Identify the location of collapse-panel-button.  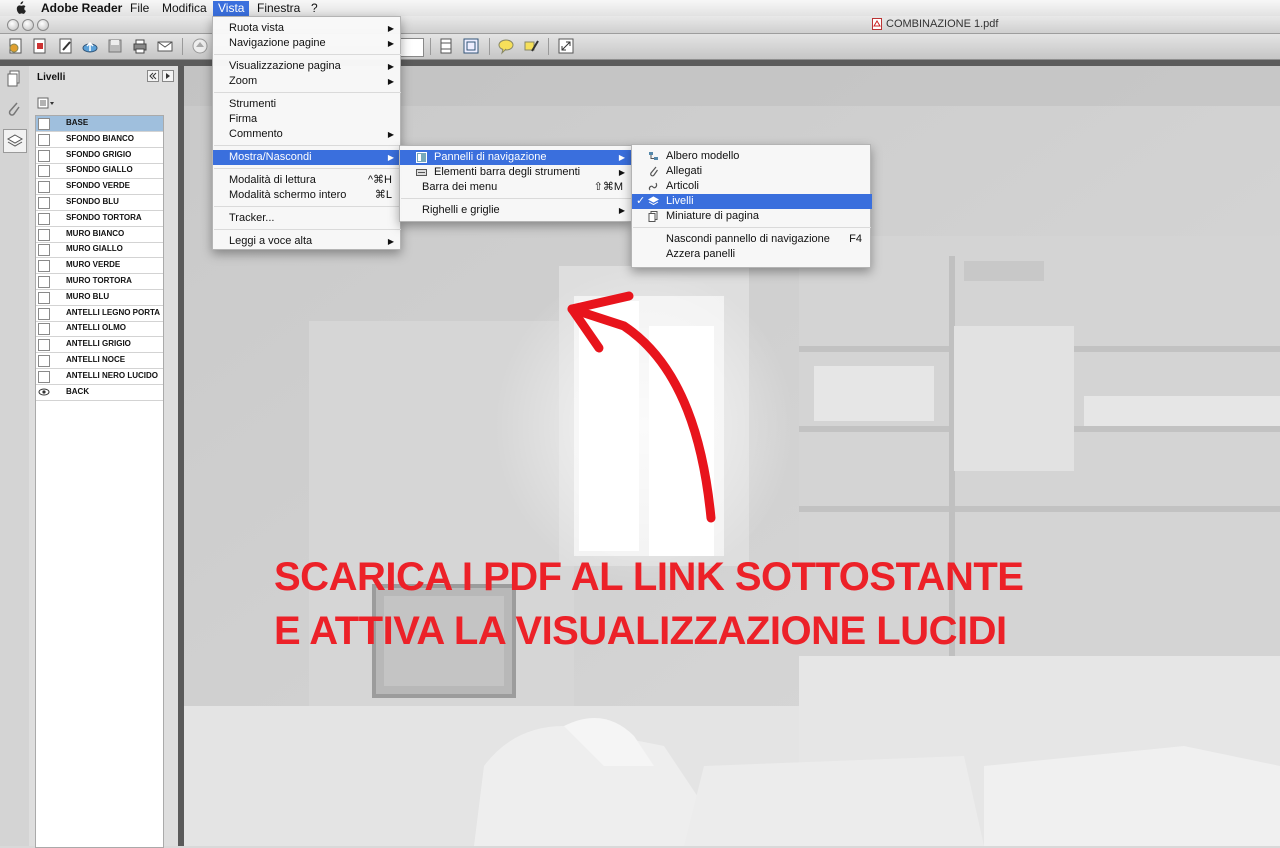
(153, 76).